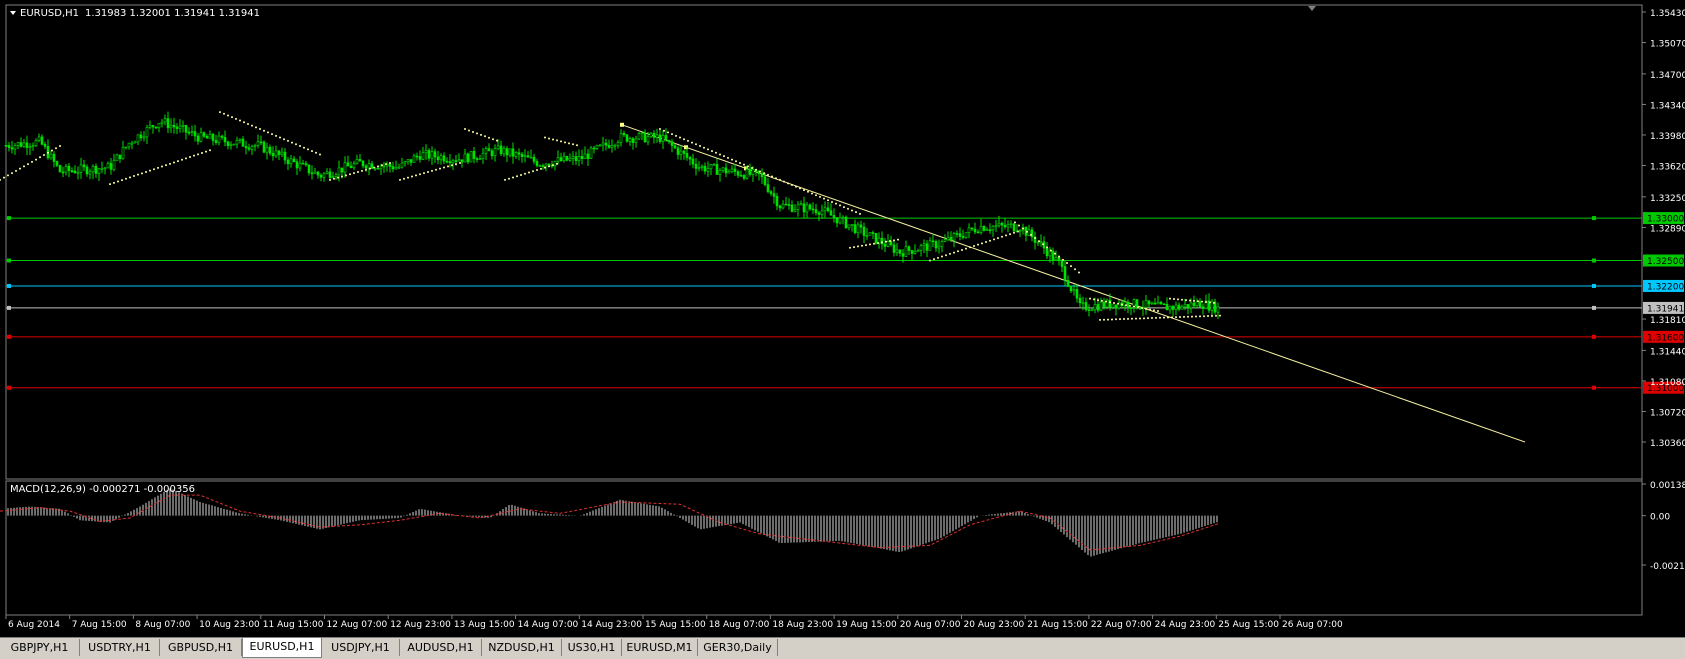  I want to click on tab-gbpusd-h1: GBPUSD,H1, so click(201, 647).